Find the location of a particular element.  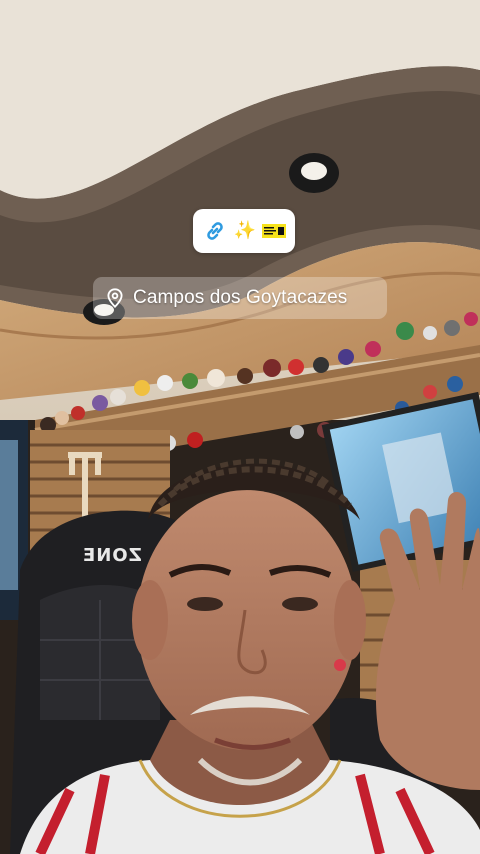

location-sticker: Campos dos Goytacazes is located at coordinates (240, 298).